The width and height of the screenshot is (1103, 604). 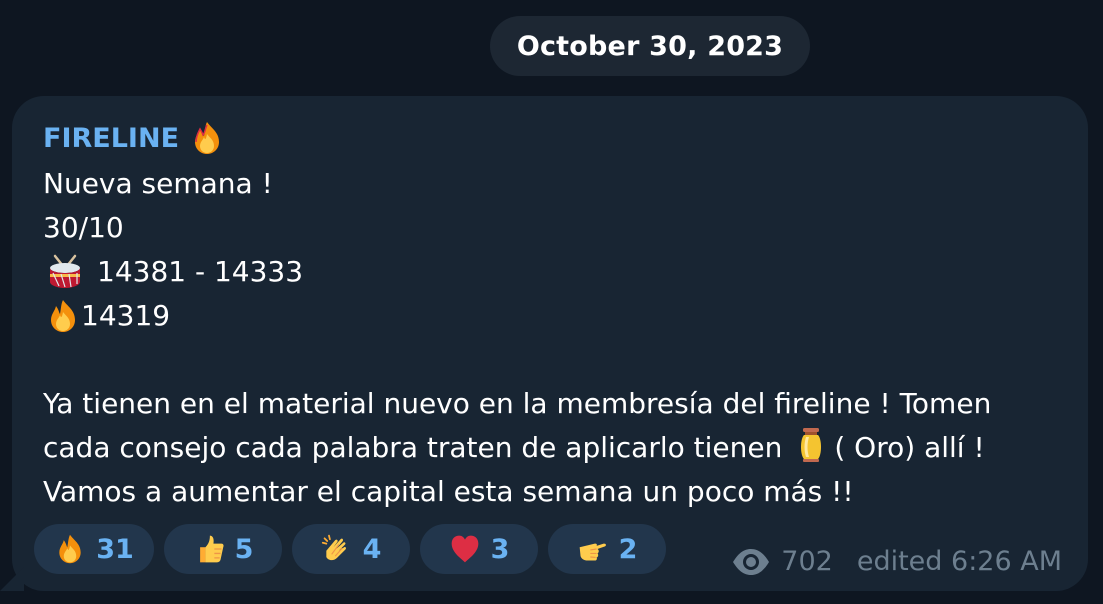 What do you see at coordinates (337, 549) in the screenshot?
I see `clapping-hands-icon` at bounding box center [337, 549].